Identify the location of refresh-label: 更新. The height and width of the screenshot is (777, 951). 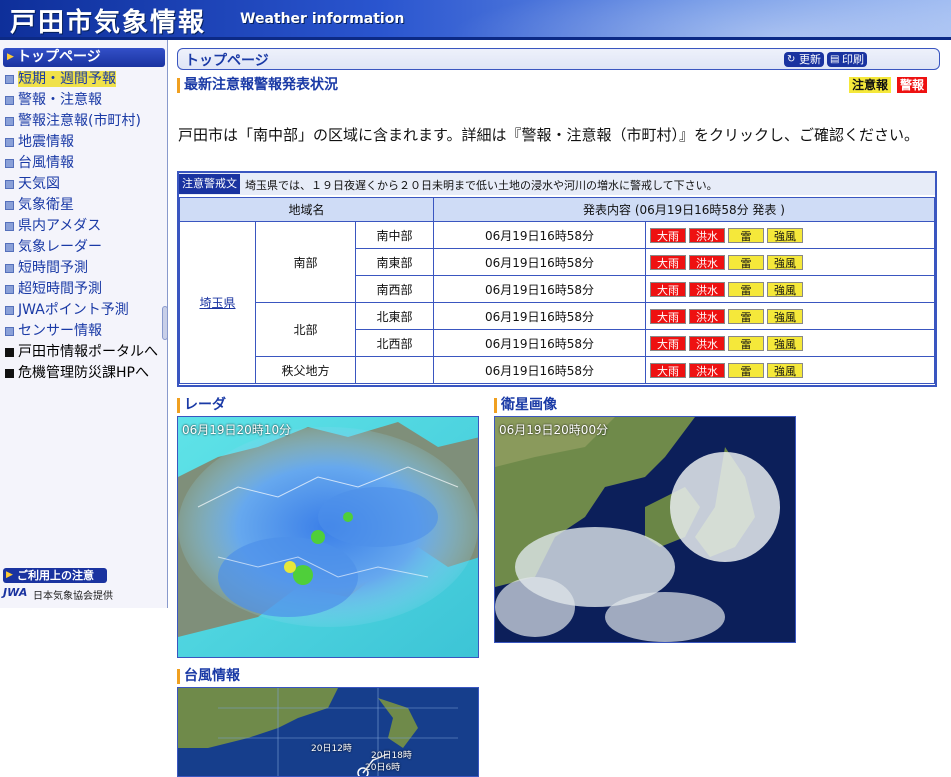
(810, 59).